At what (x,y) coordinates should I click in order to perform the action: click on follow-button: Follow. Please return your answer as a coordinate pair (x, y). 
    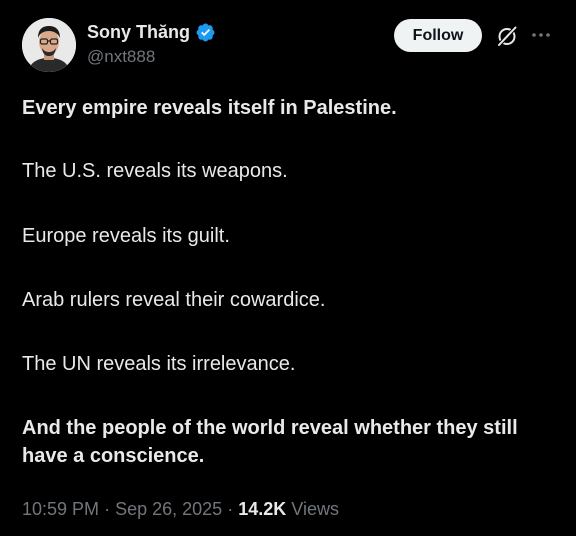
    Looking at the image, I should click on (438, 35).